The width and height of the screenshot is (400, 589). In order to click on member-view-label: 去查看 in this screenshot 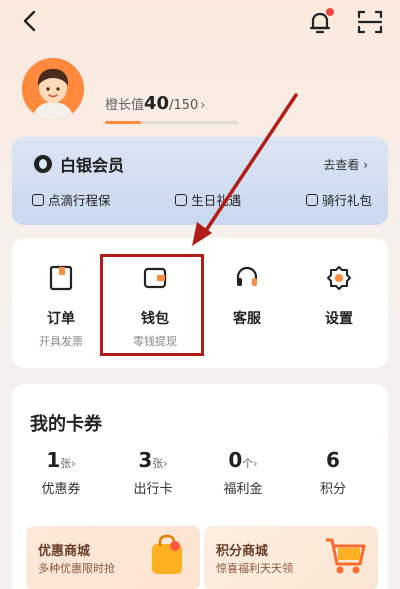, I will do `click(341, 165)`.